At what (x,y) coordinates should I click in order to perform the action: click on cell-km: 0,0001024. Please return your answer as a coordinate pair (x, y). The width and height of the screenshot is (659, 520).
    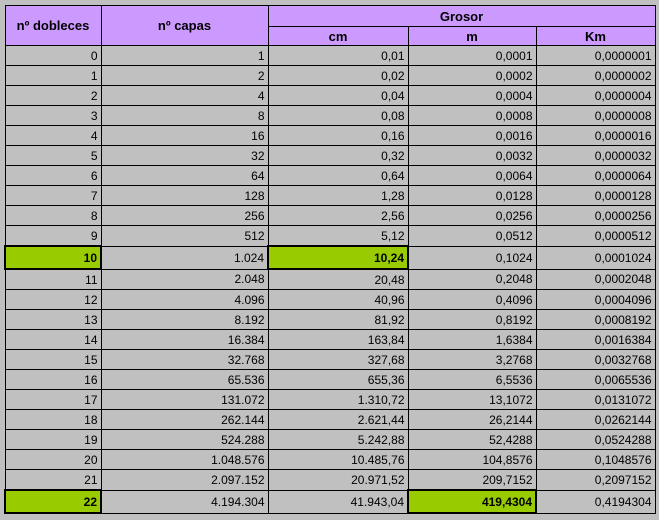
    Looking at the image, I should click on (595, 257).